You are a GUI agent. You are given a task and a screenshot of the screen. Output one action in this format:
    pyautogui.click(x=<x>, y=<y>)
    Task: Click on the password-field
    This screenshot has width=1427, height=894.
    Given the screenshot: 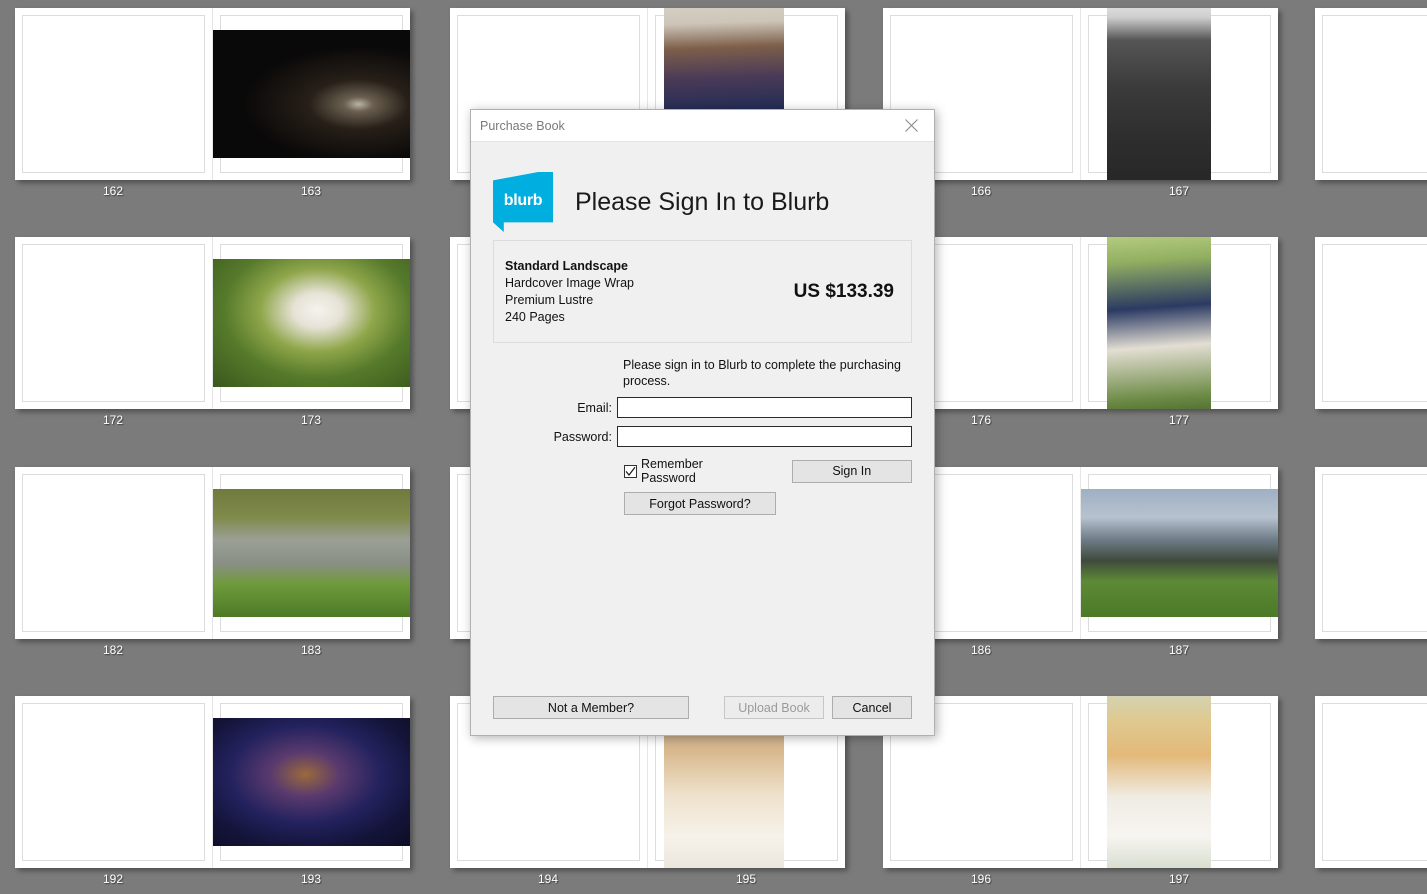 What is the action you would take?
    pyautogui.click(x=764, y=436)
    